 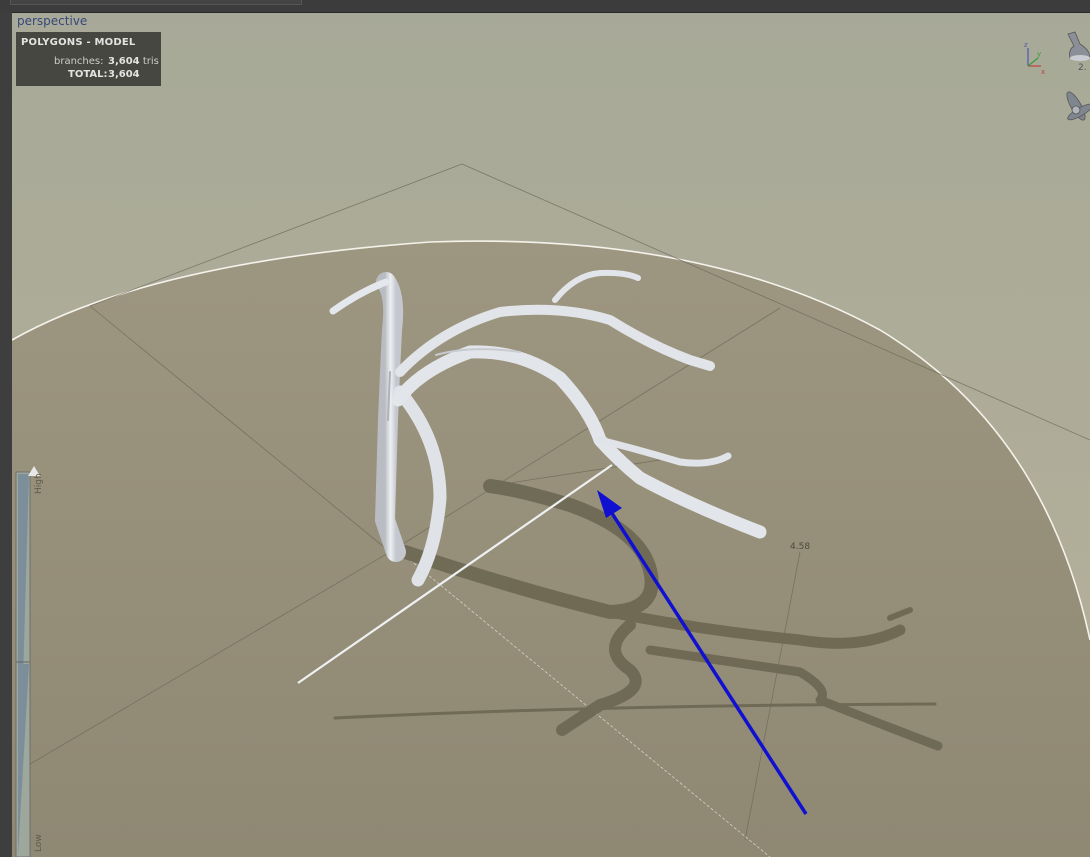 What do you see at coordinates (1043, 72) in the screenshot?
I see `svg-text: x` at bounding box center [1043, 72].